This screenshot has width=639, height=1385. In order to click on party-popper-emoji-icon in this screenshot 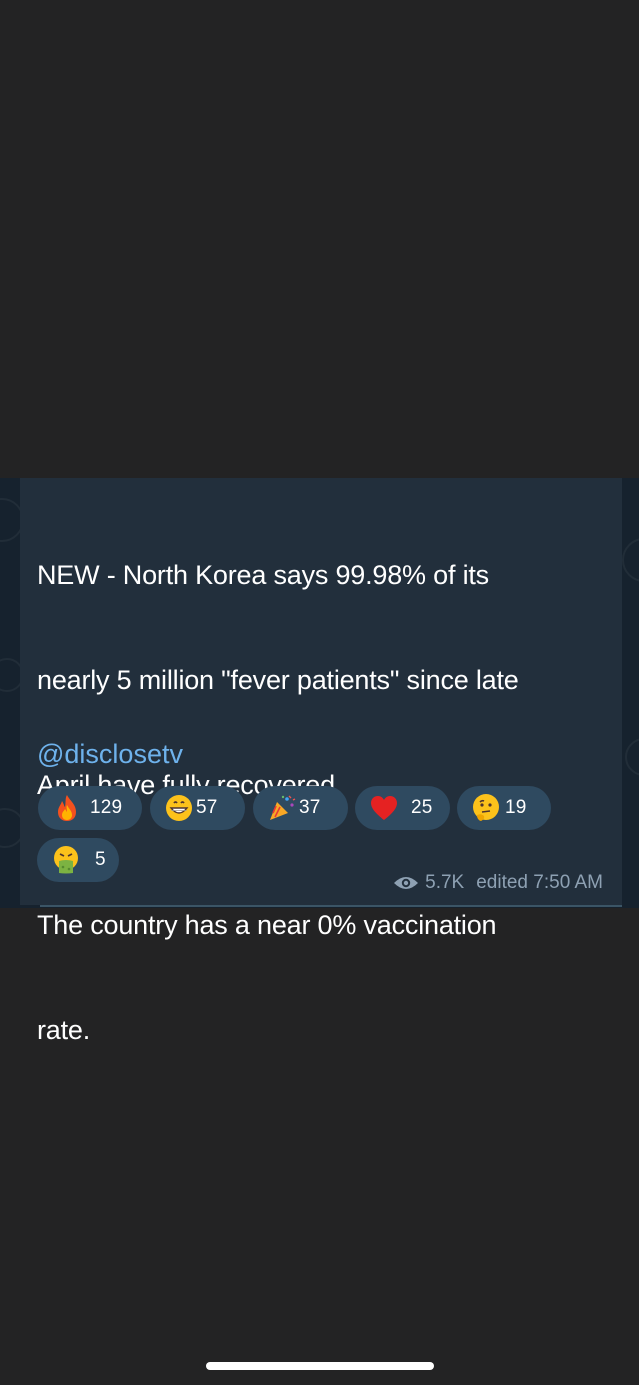, I will do `click(282, 808)`.